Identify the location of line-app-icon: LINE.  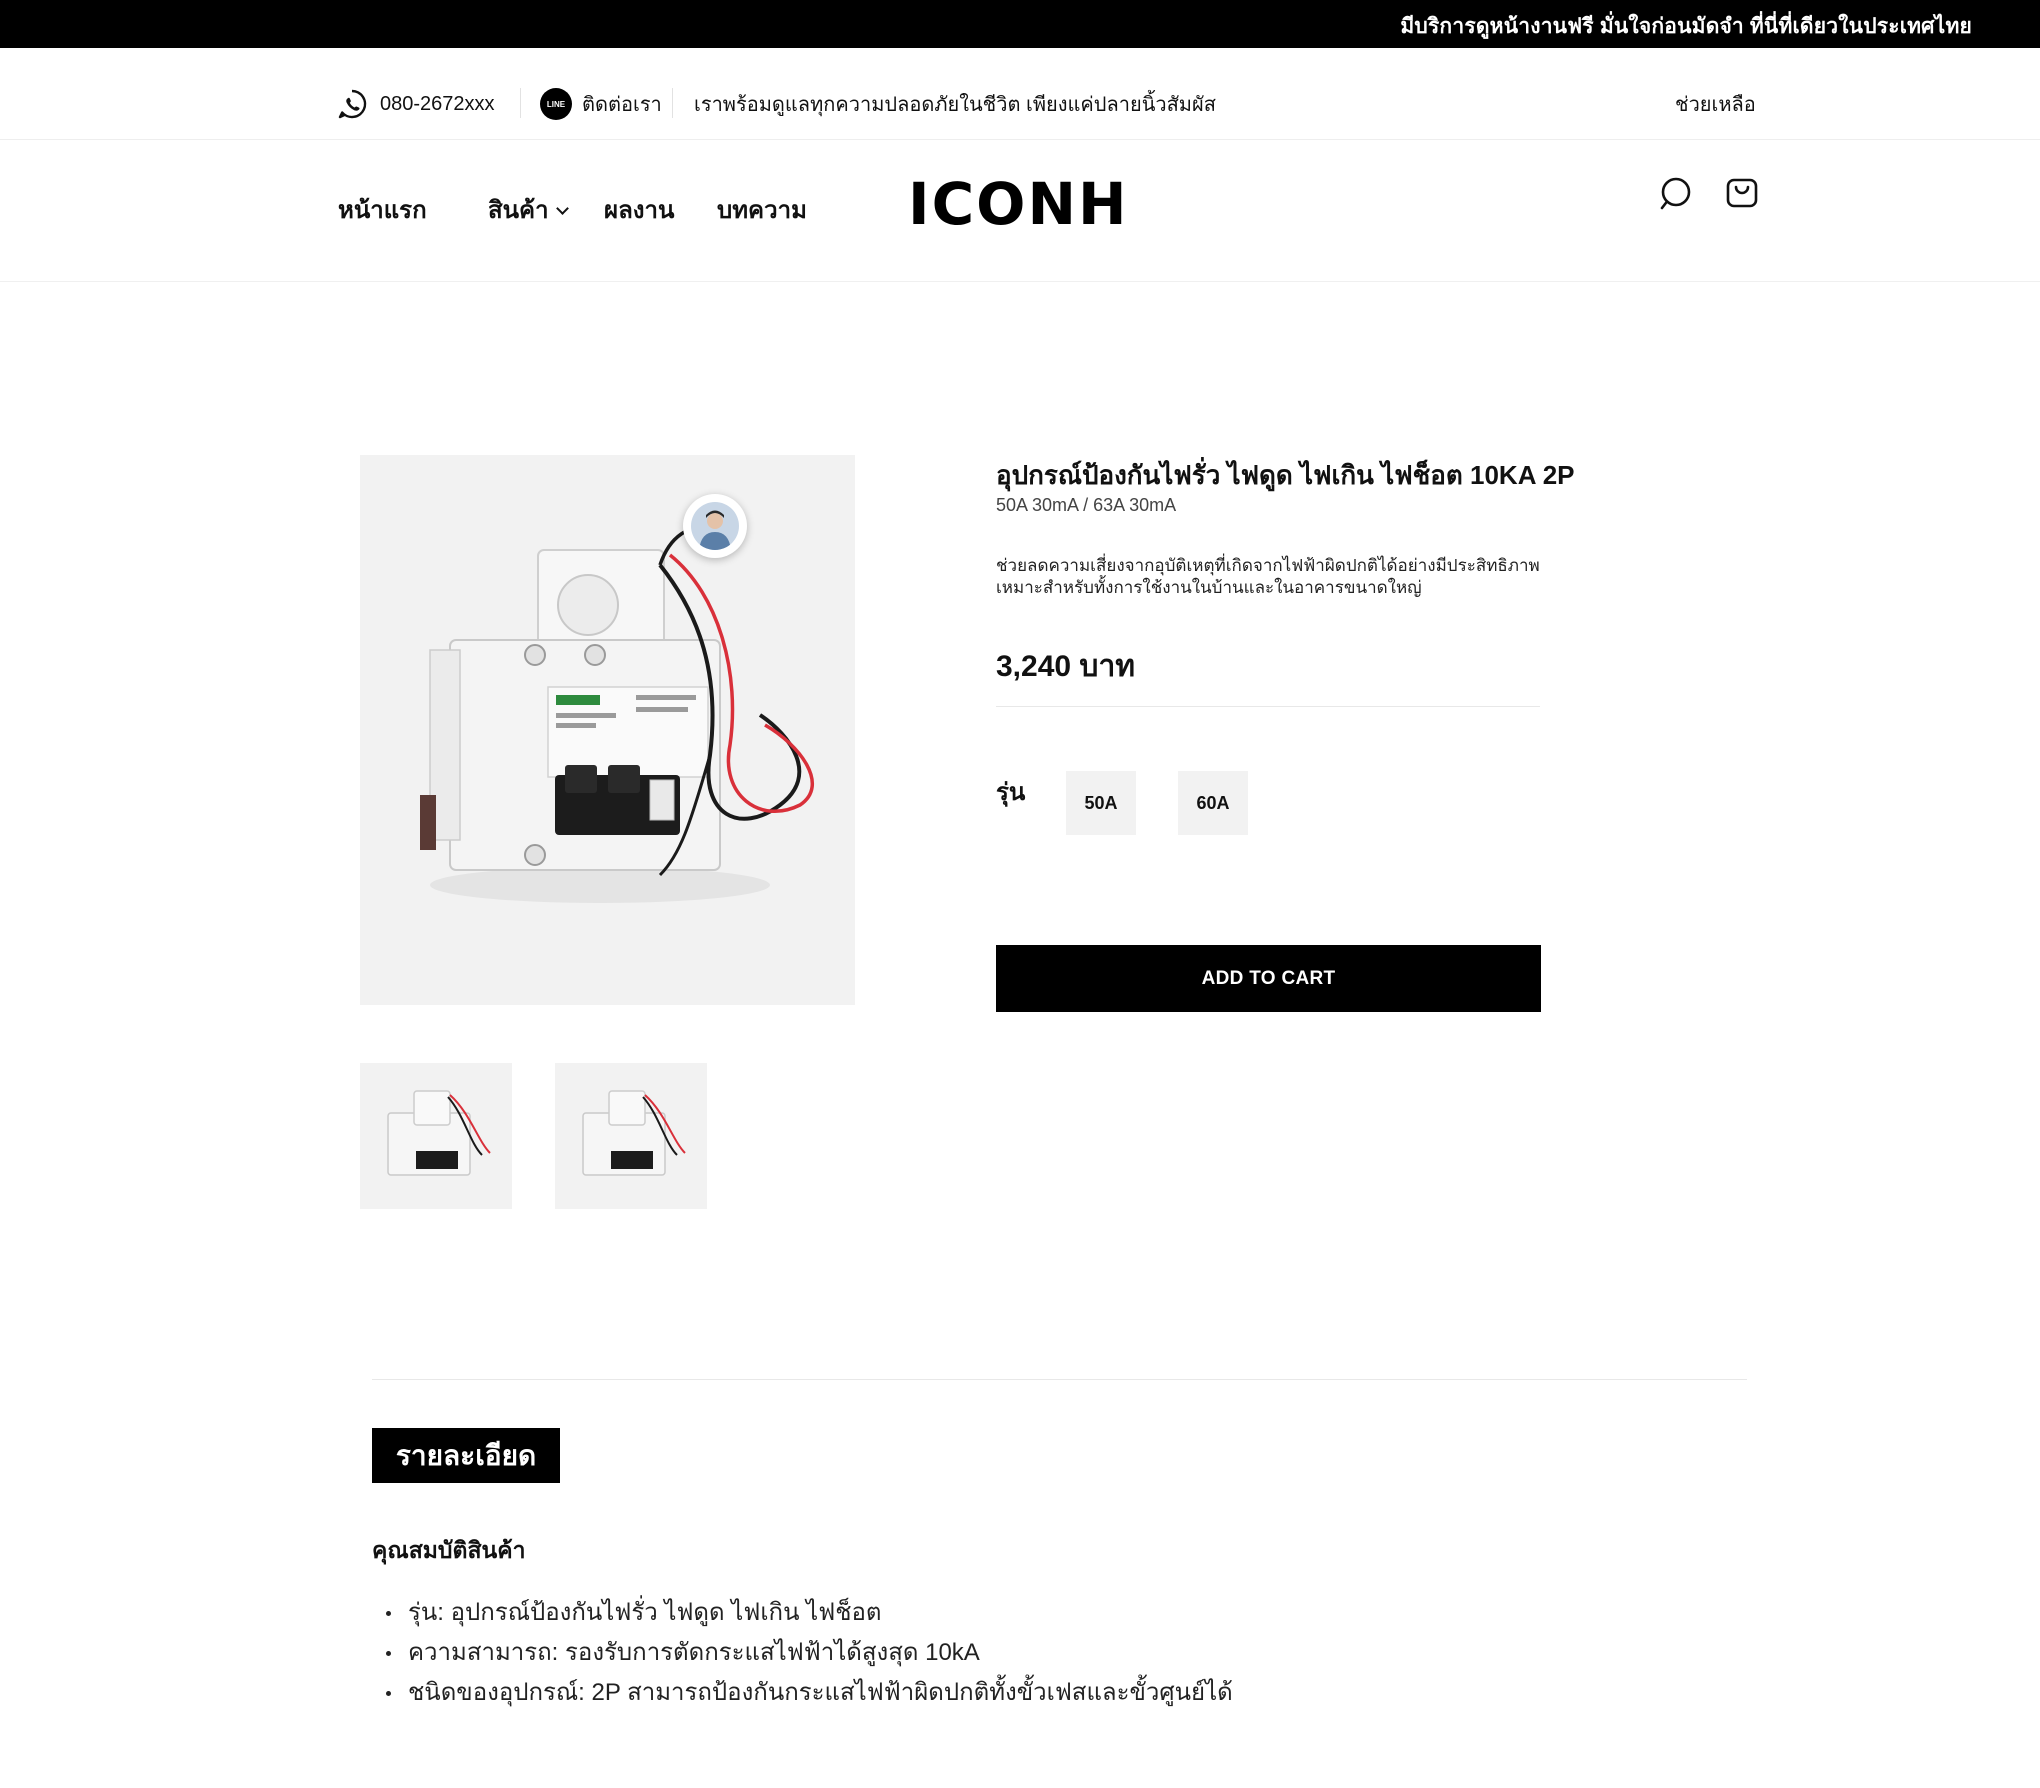
(556, 104).